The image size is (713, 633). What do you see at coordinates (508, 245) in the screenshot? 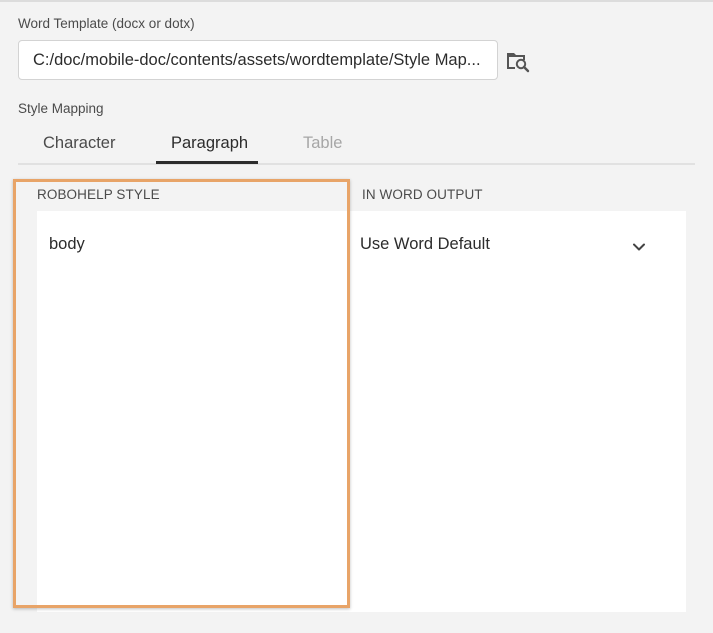
I see `word-output-dropdown: Use Word Default` at bounding box center [508, 245].